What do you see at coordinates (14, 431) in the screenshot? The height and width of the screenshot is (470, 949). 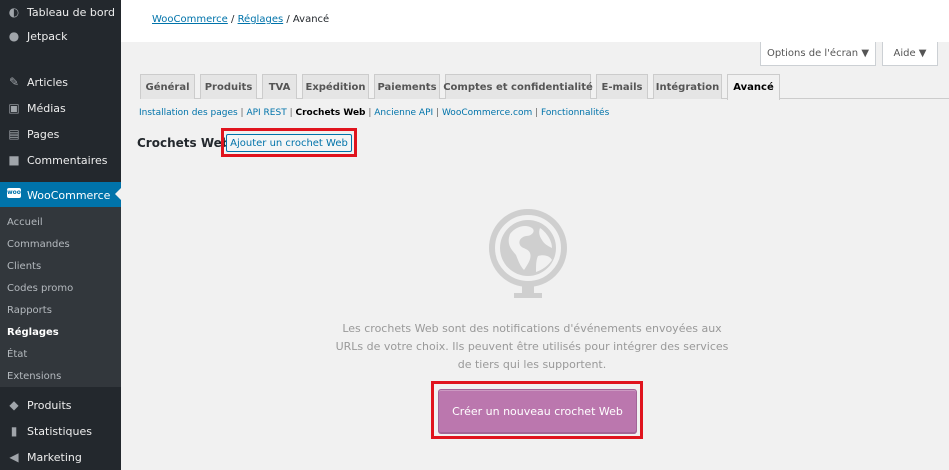 I see `stats-icon: ▮` at bounding box center [14, 431].